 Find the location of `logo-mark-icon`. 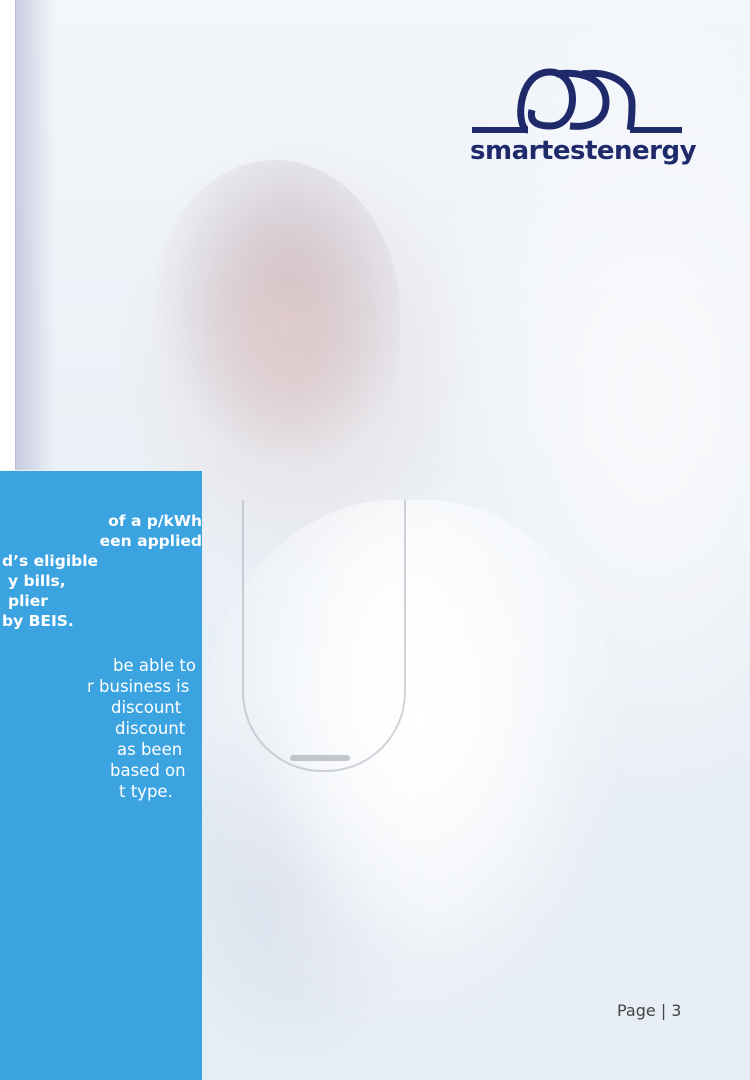

logo-mark-icon is located at coordinates (577, 101).